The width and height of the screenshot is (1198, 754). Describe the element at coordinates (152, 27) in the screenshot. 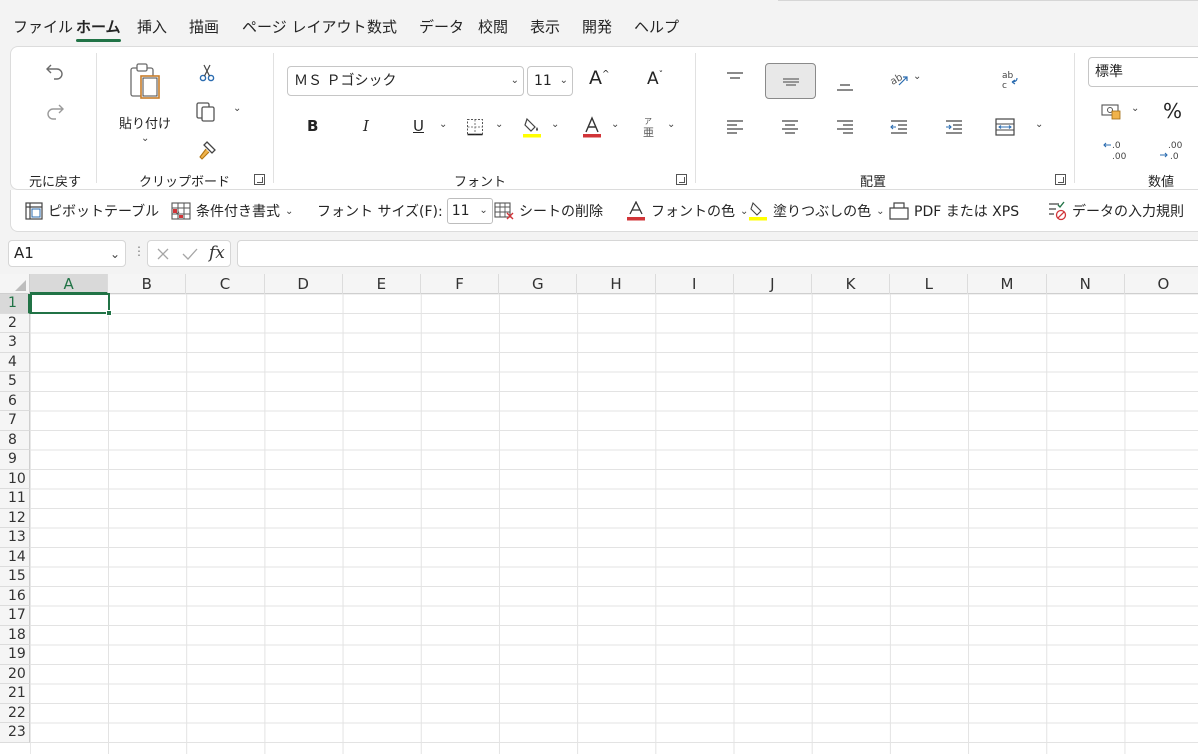

I see `tab-insert: 挿入` at that location.